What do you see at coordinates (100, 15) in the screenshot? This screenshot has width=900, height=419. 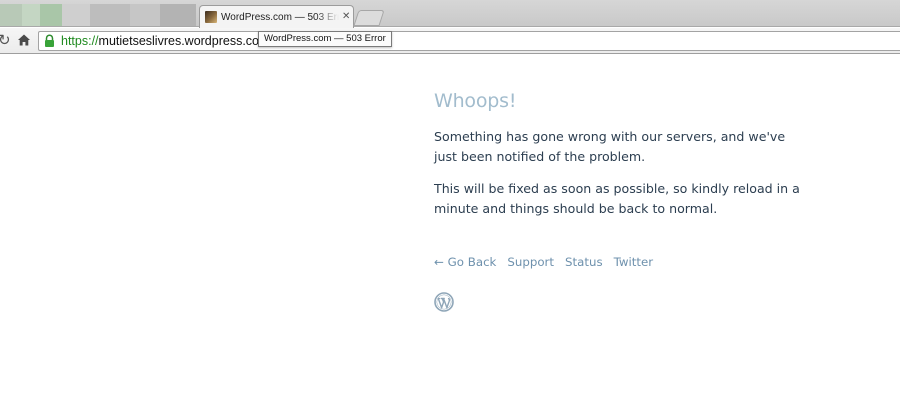 I see `blurred-tabs` at bounding box center [100, 15].